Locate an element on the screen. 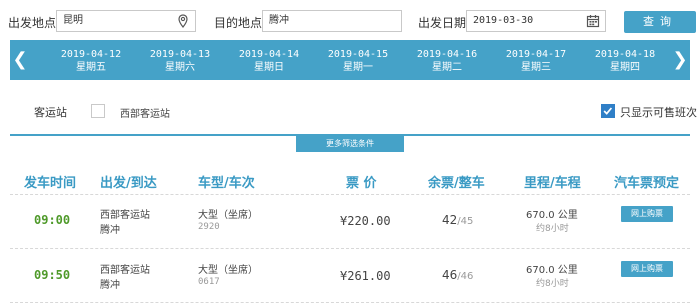 This screenshot has width=700, height=304. origin-value: 昆明 is located at coordinates (73, 20).